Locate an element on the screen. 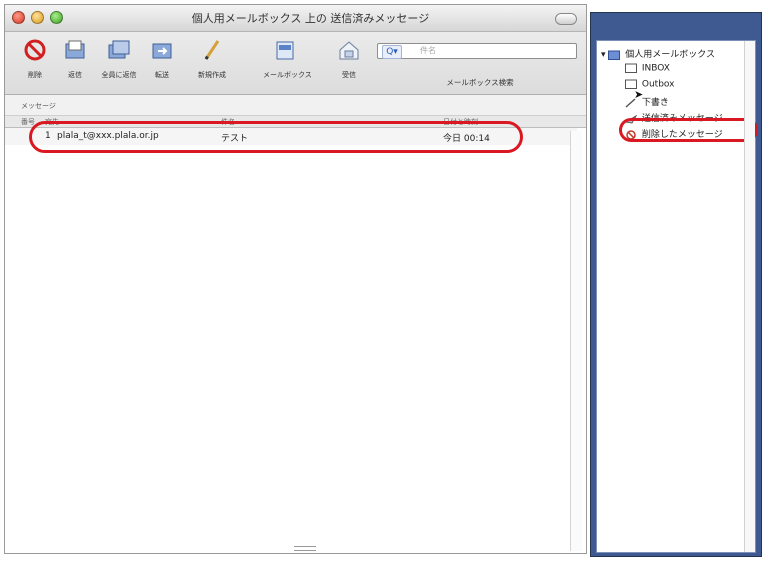 The image size is (767, 562). trash-icon is located at coordinates (631, 134).